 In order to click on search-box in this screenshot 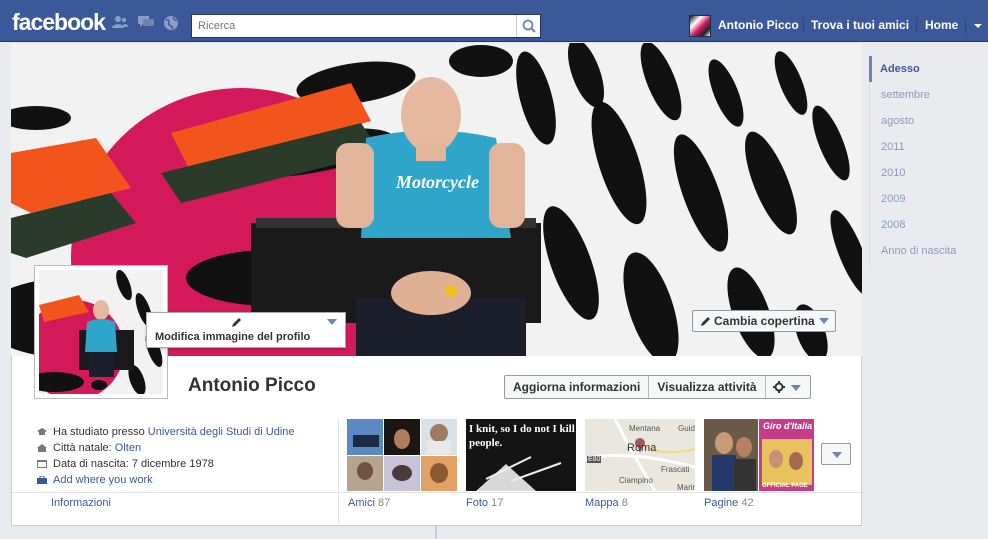, I will do `click(366, 26)`.